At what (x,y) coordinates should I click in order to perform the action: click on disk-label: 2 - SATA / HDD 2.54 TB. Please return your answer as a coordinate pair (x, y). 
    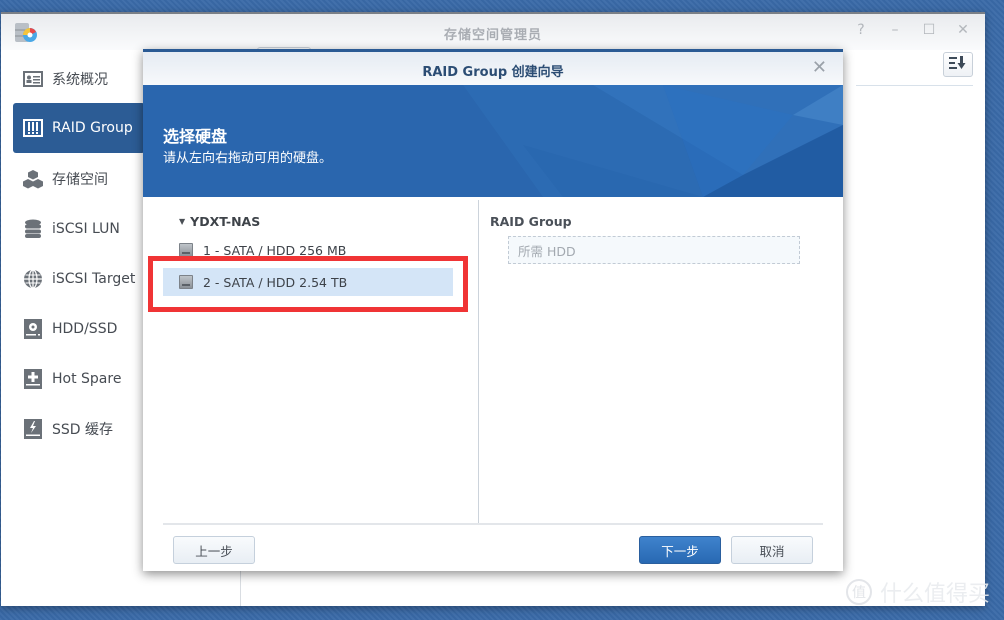
    Looking at the image, I should click on (275, 282).